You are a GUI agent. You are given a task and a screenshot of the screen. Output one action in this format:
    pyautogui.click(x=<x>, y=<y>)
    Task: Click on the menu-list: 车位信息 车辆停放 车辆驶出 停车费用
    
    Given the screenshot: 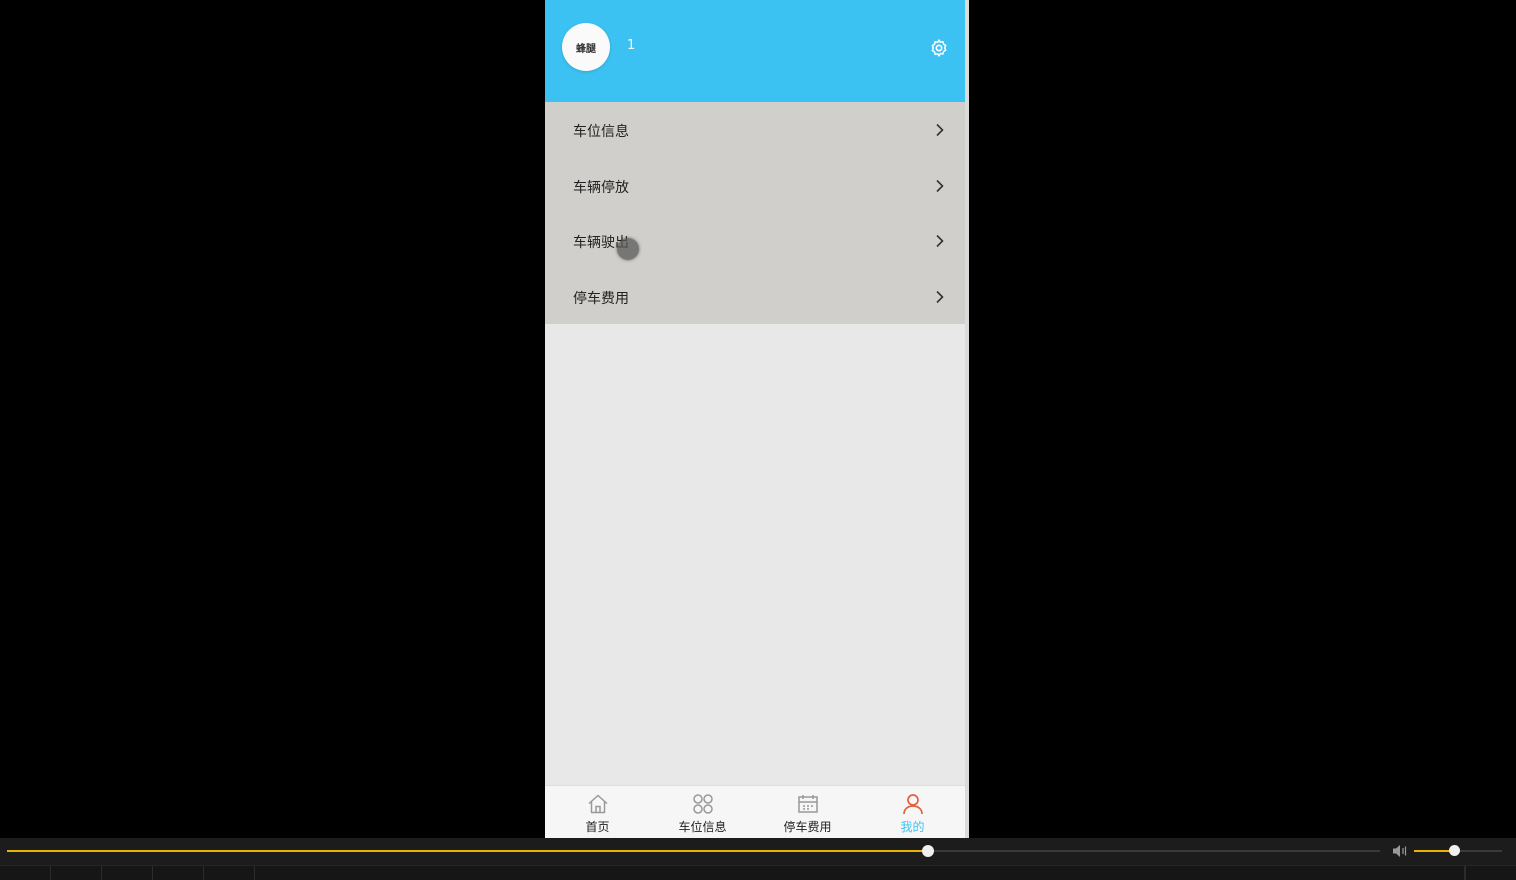 What is the action you would take?
    pyautogui.click(x=755, y=213)
    